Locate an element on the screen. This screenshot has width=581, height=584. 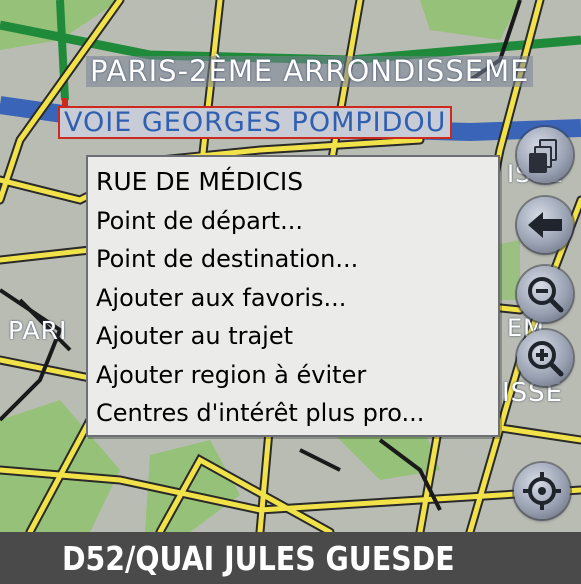
copy-button is located at coordinates (545, 155).